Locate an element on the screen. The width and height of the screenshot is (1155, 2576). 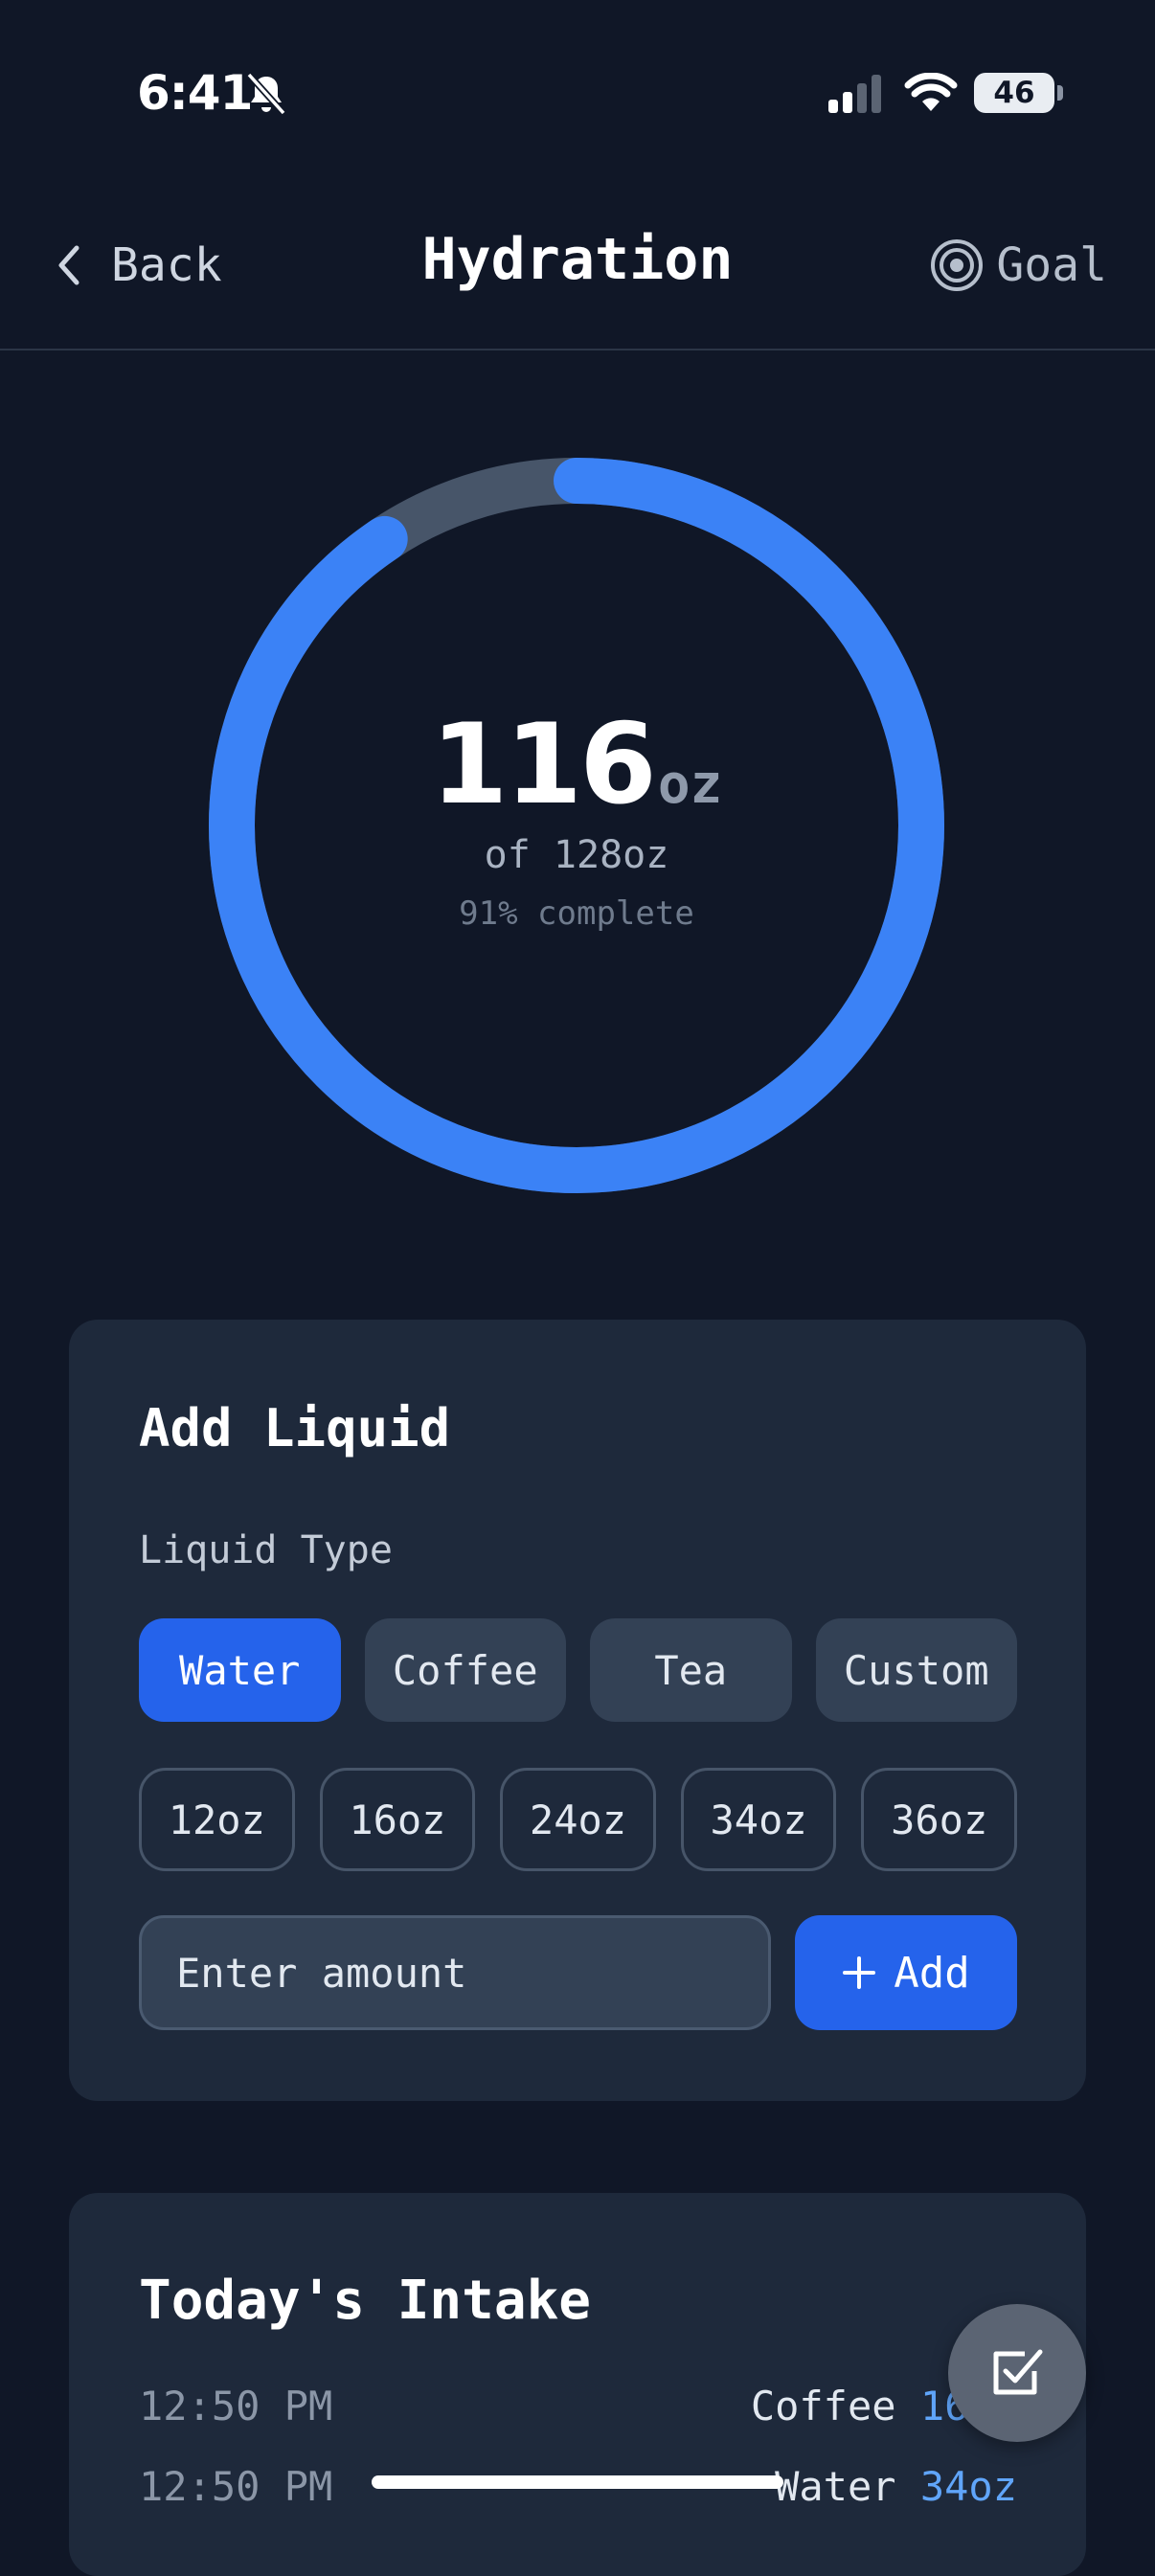
todays-intake-title: Today's Intake is located at coordinates (365, 2301).